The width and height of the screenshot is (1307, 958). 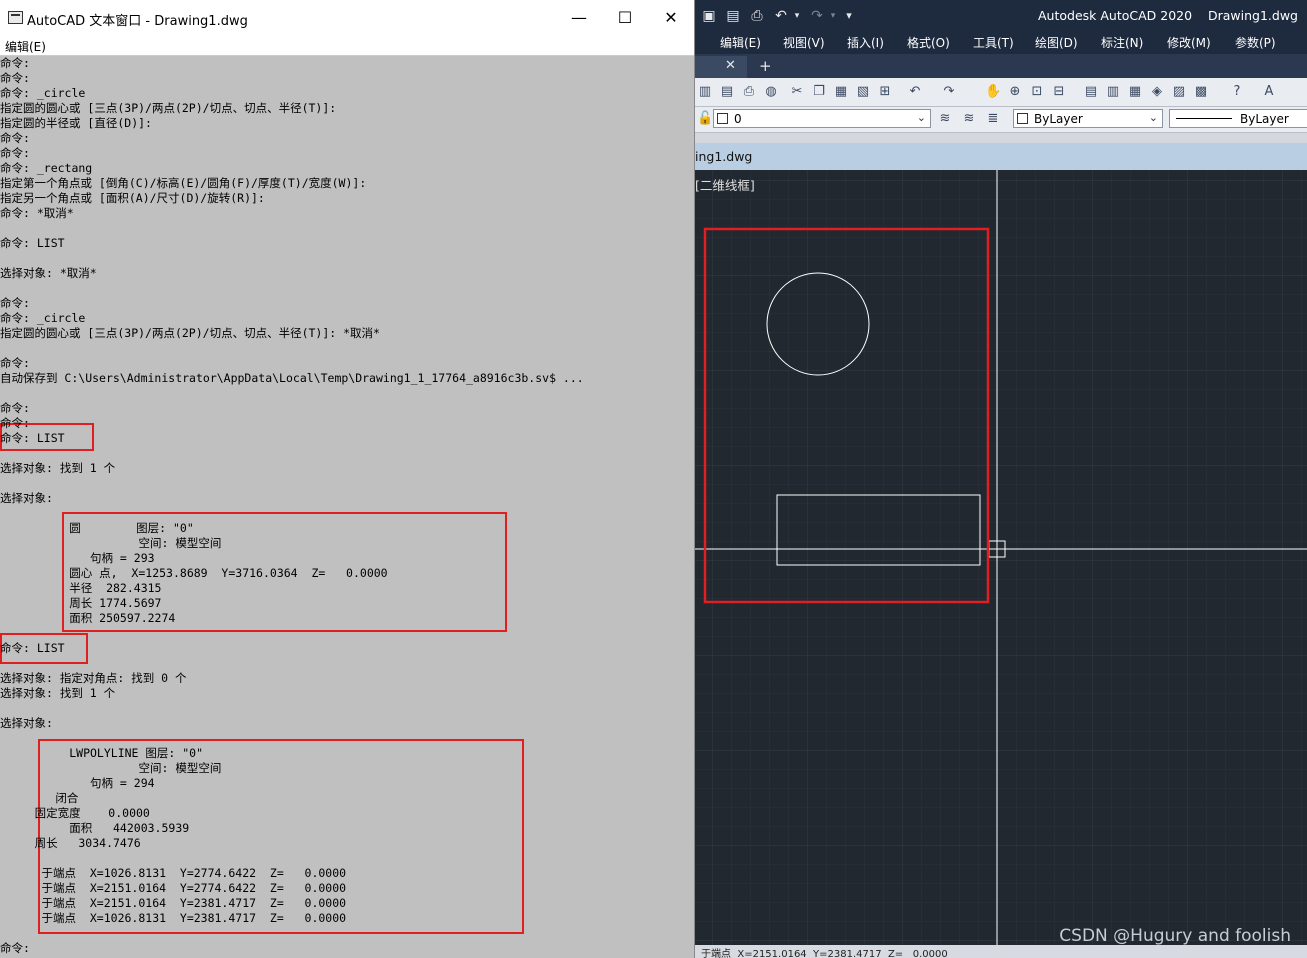 What do you see at coordinates (738, 119) in the screenshot?
I see `layer-value: 0` at bounding box center [738, 119].